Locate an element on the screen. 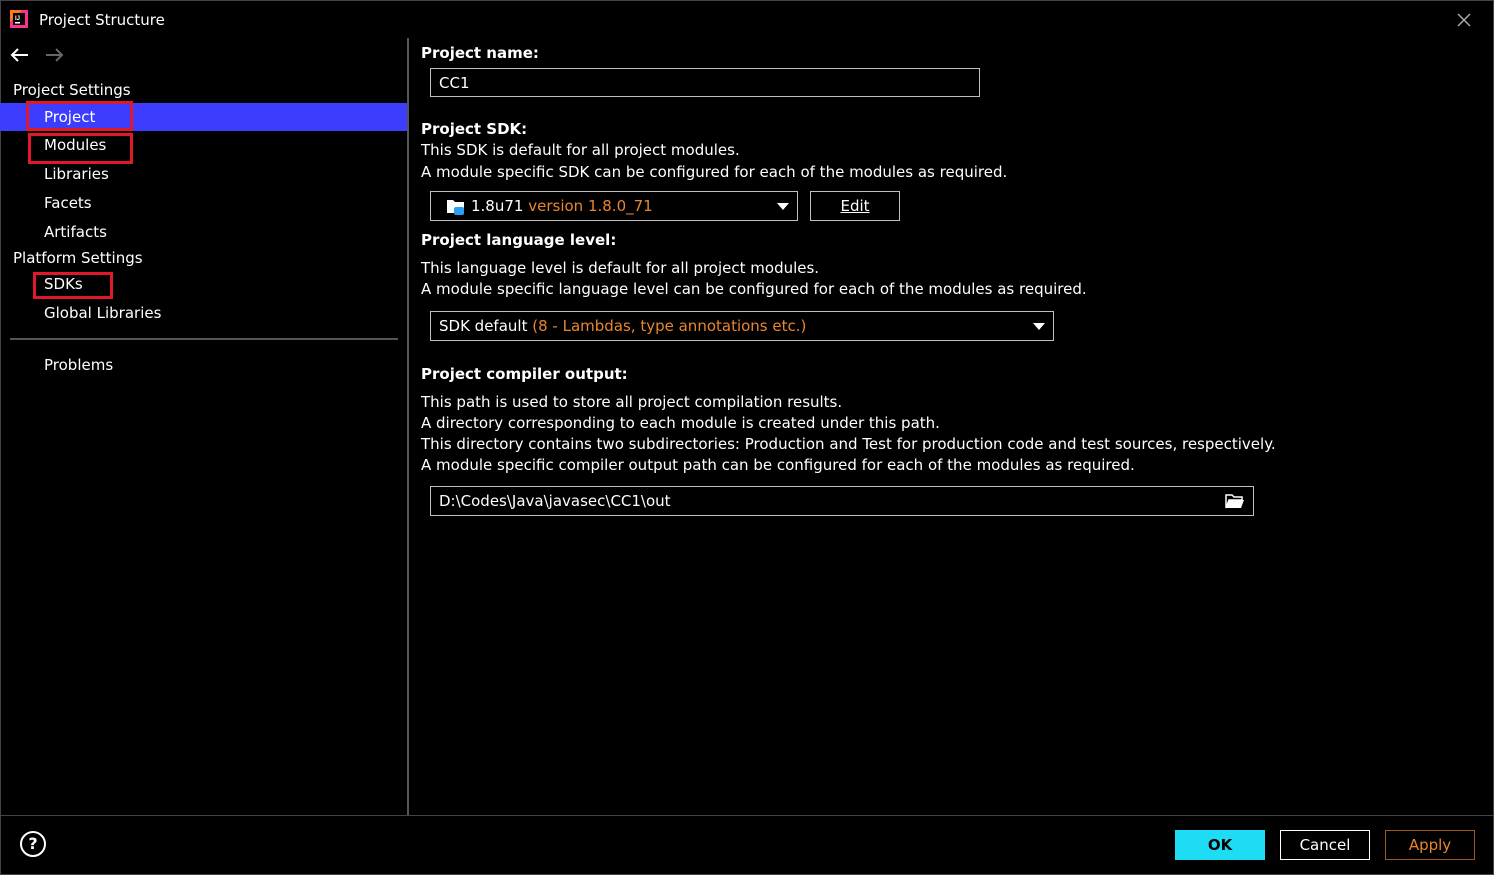 This screenshot has height=875, width=1494. ok-button: OK is located at coordinates (1220, 845).